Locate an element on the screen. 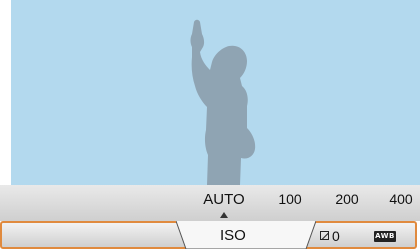 This screenshot has height=251, width=420. iso-option-auto: AUTO is located at coordinates (223, 199).